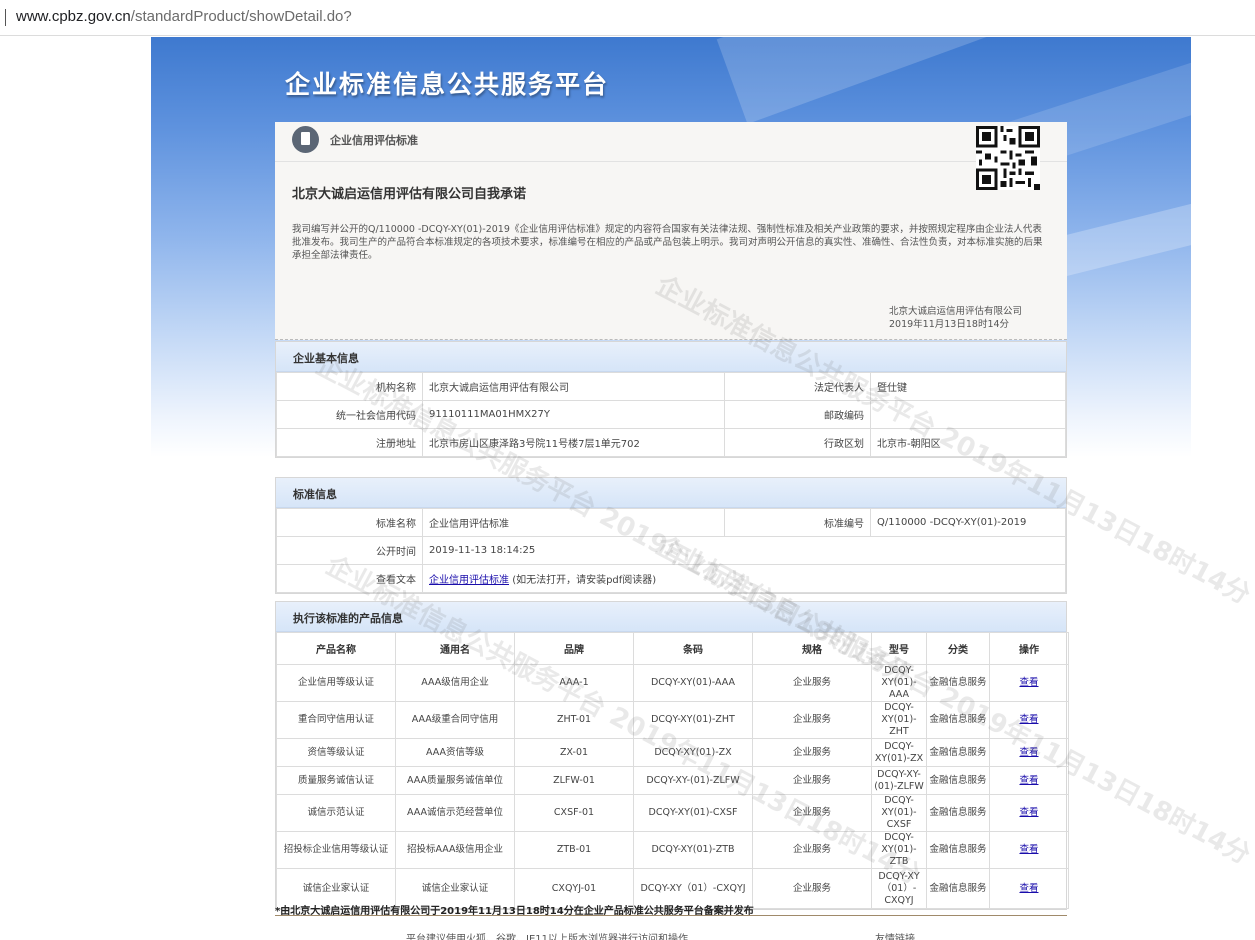  What do you see at coordinates (305, 139) in the screenshot?
I see `document-icon` at bounding box center [305, 139].